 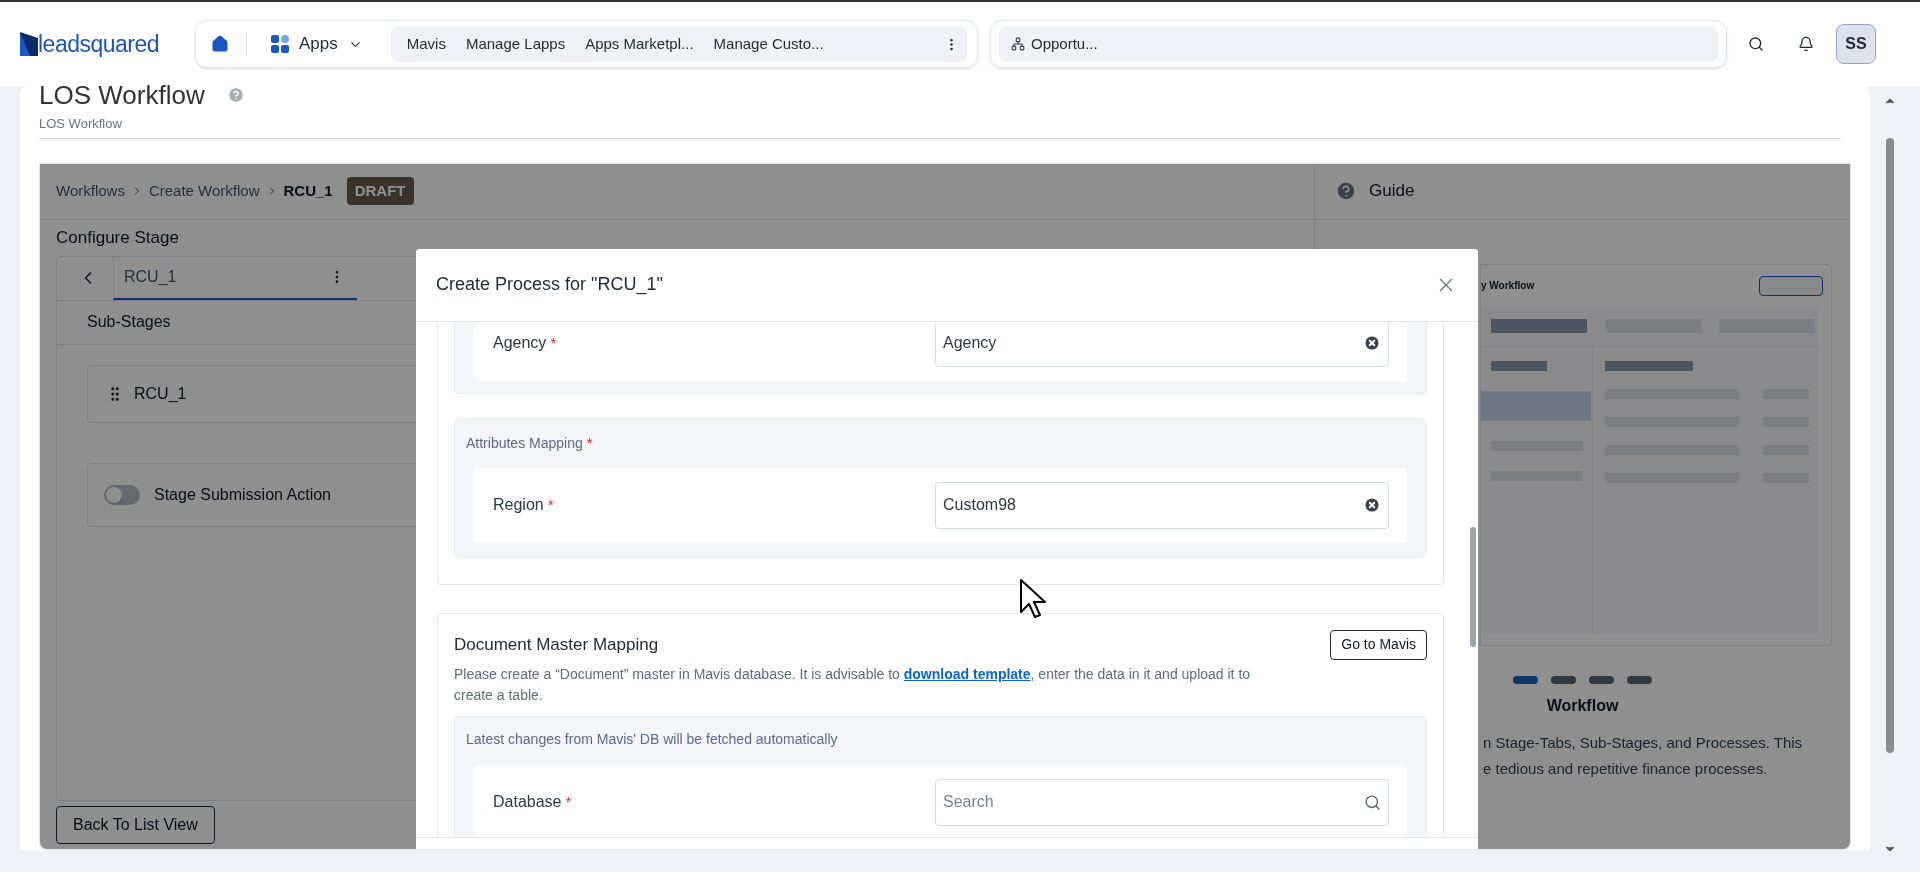 What do you see at coordinates (1392, 191) in the screenshot?
I see `guide-title: Guide` at bounding box center [1392, 191].